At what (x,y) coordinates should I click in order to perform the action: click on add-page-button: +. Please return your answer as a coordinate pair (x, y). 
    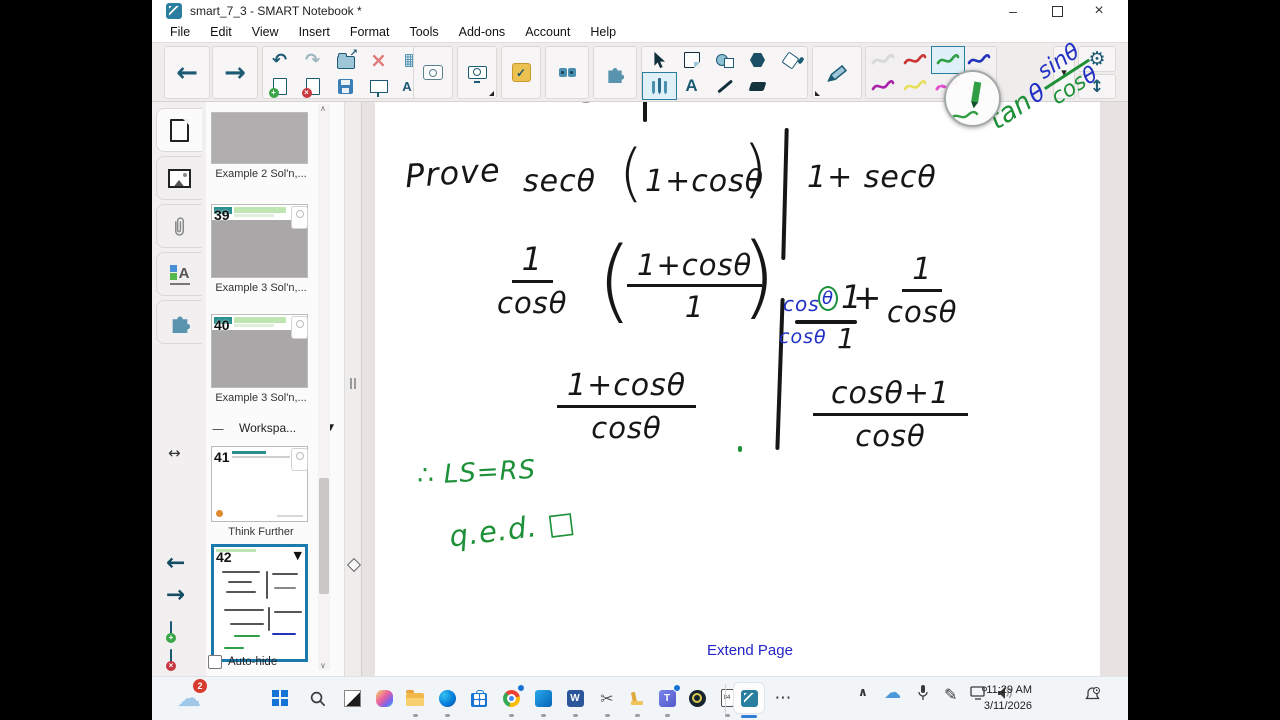
    Looking at the image, I should click on (279, 86).